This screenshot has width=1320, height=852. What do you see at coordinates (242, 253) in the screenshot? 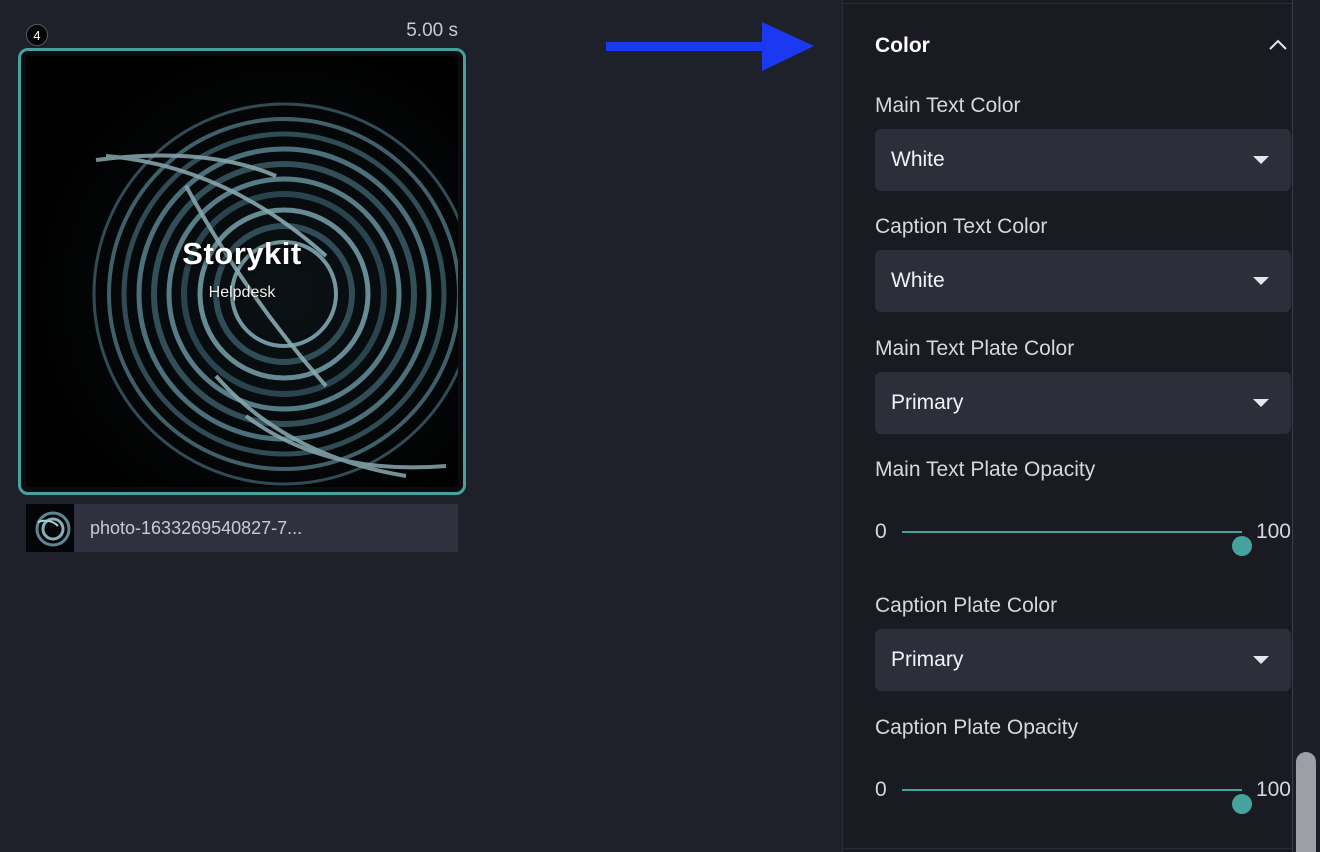
I see `preview-title: Storykit` at bounding box center [242, 253].